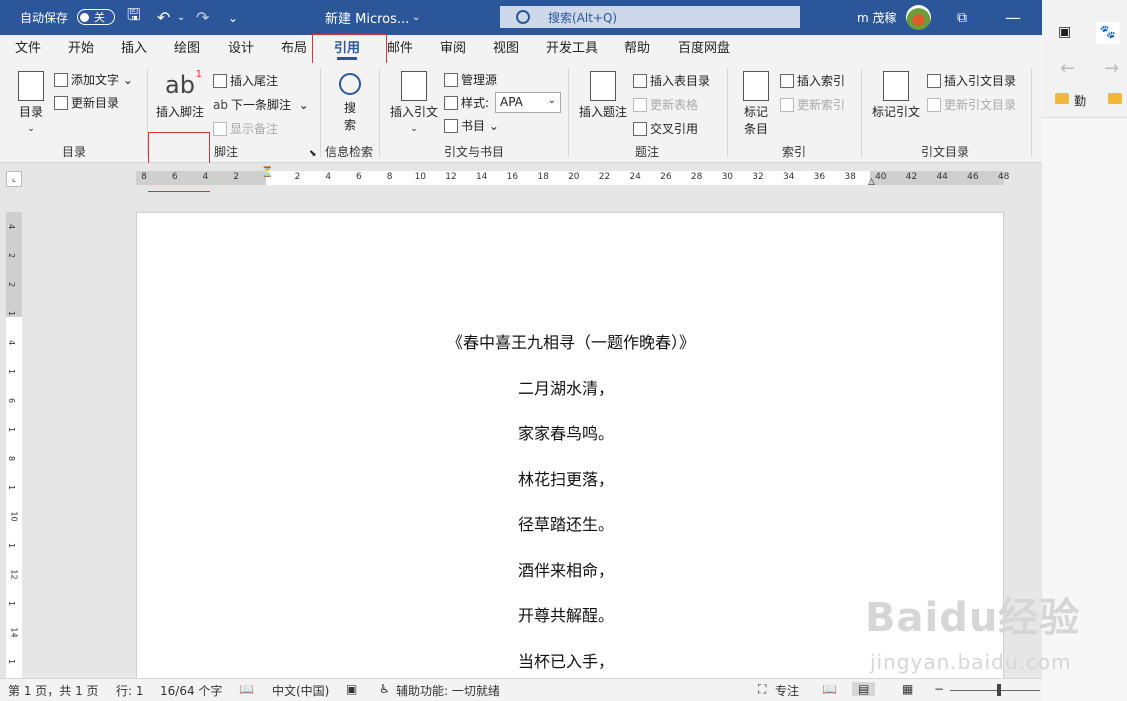 Image resolution: width=1127 pixels, height=701 pixels. Describe the element at coordinates (12, 226) in the screenshot. I see `vruler-tick-label: 4` at that location.